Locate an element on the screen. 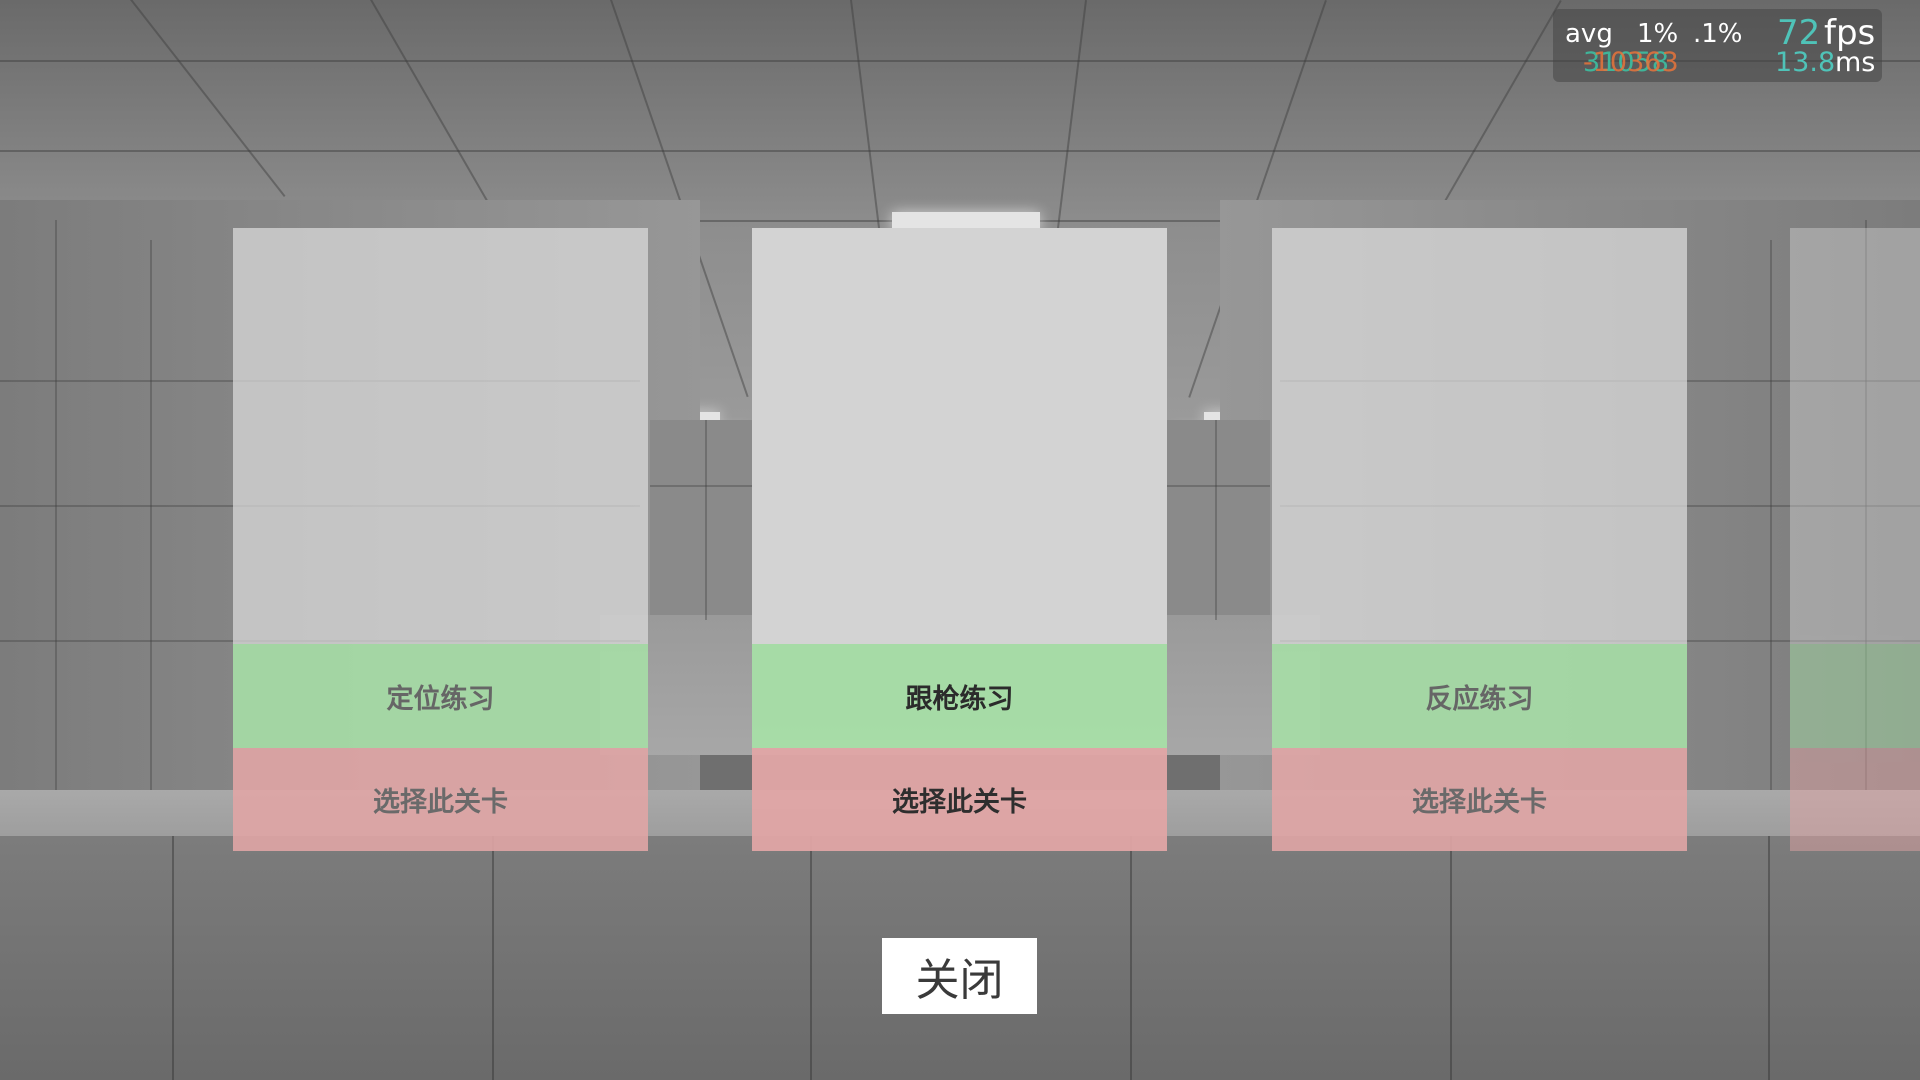 This screenshot has height=1080, width=1920. point-one-percent-label: .1% is located at coordinates (1718, 34).